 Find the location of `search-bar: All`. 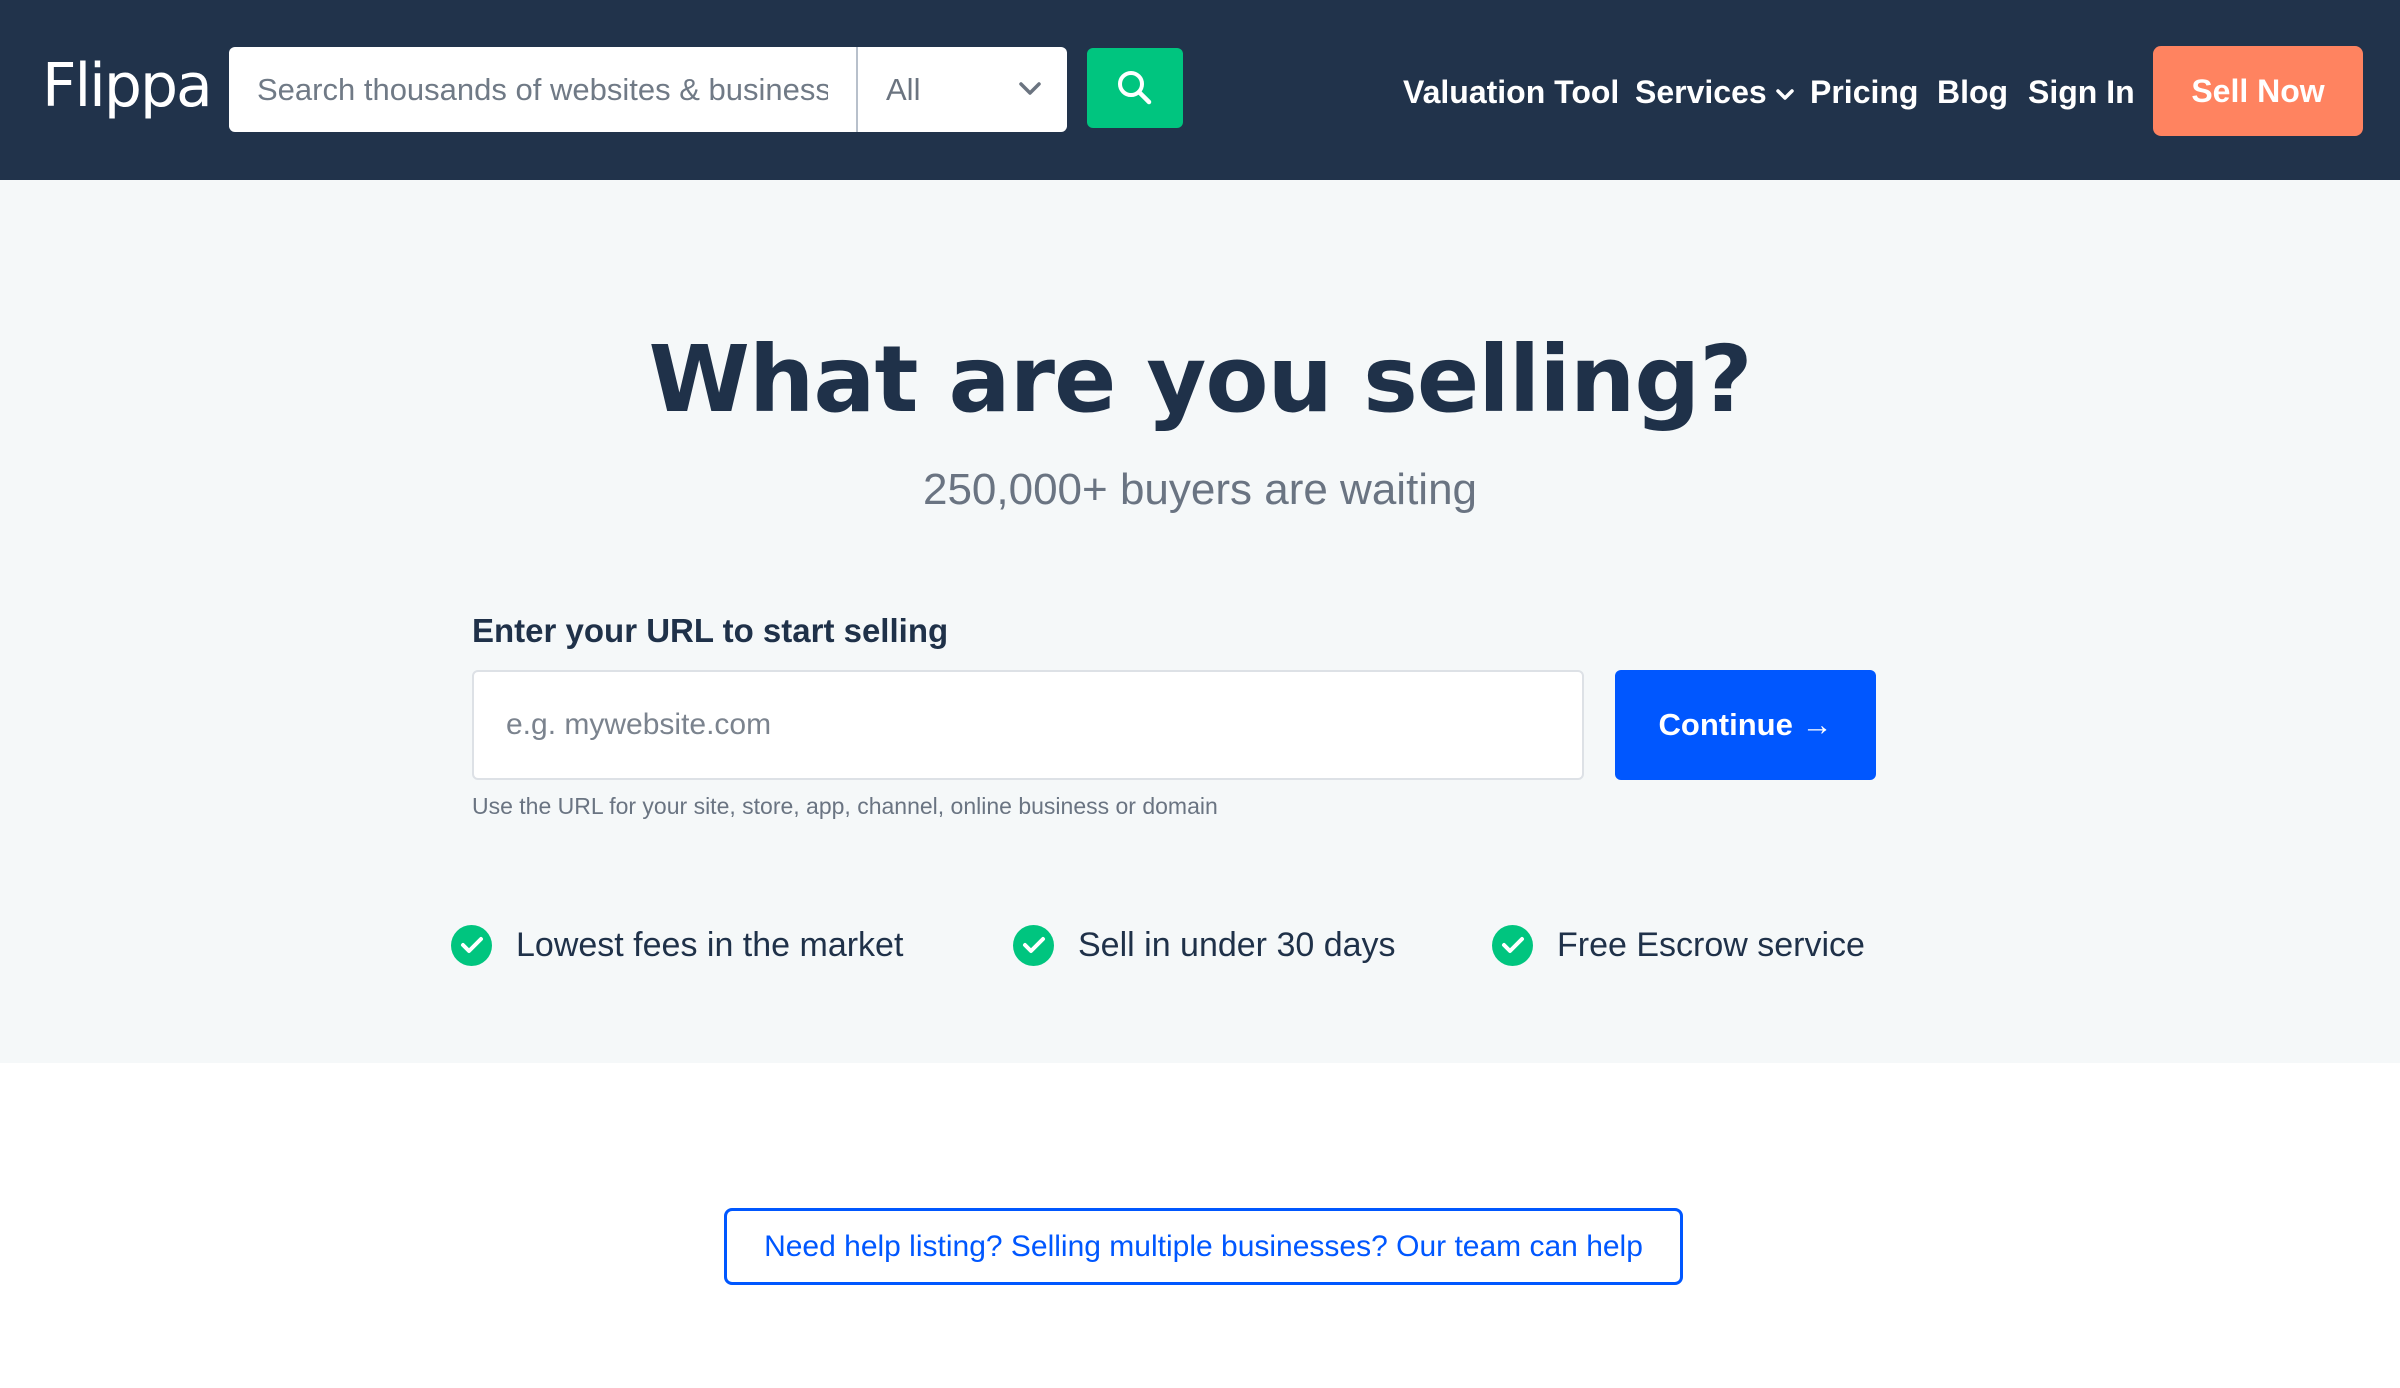

search-bar: All is located at coordinates (648, 89).